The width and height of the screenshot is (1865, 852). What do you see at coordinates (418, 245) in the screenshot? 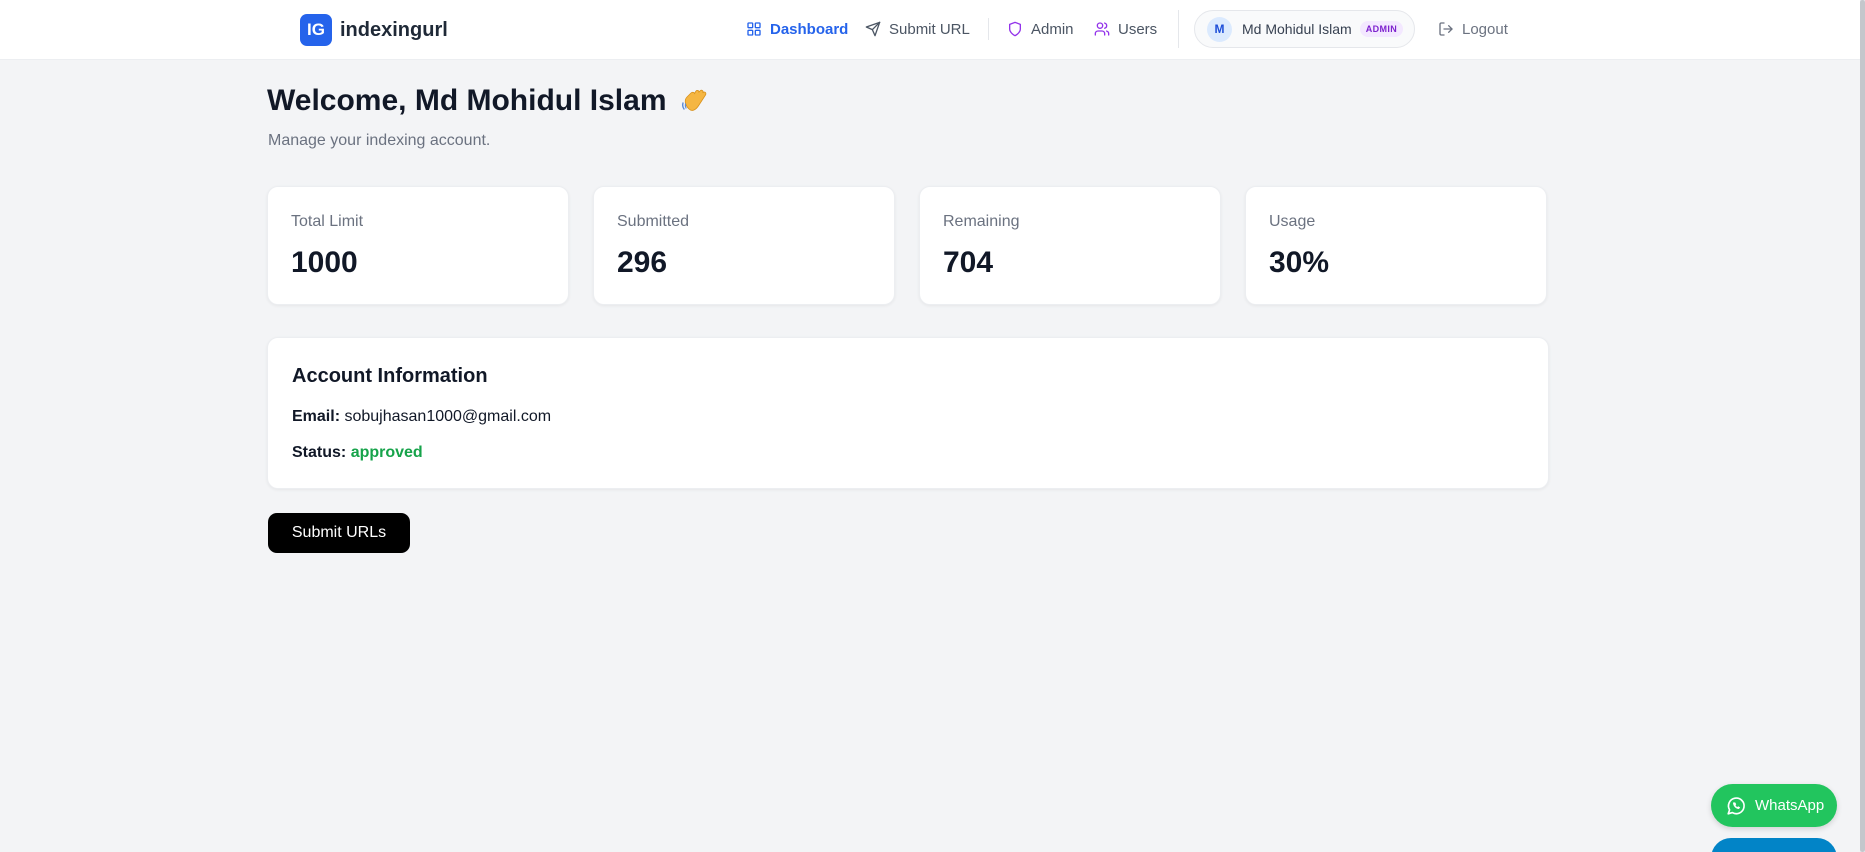
I see `stat-card-total-limit: Total Limit 1000` at bounding box center [418, 245].